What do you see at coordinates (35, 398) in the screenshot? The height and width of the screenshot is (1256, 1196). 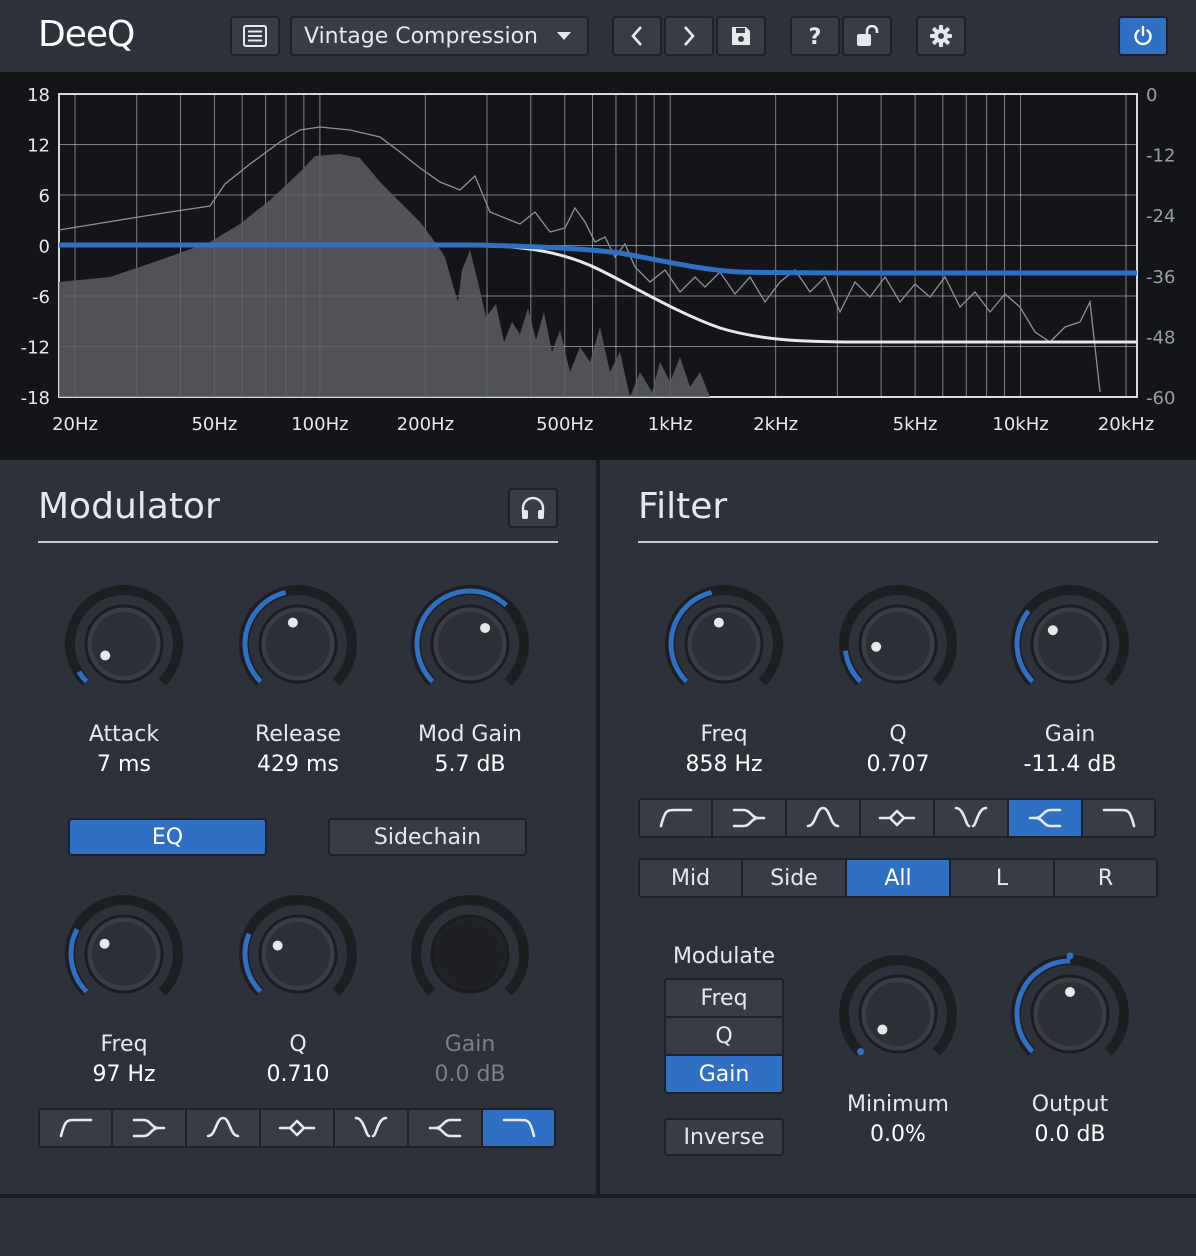 I see `gain-axis-label: -18` at bounding box center [35, 398].